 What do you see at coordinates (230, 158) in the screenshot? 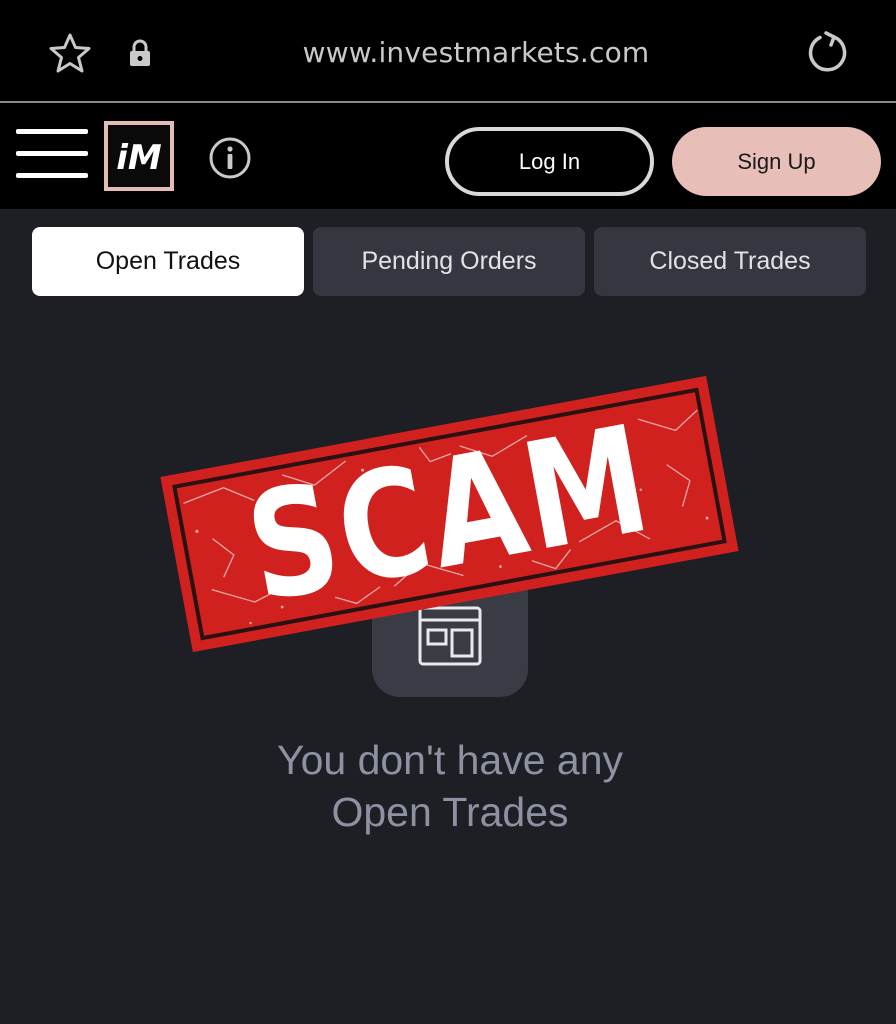
I see `info-icon` at bounding box center [230, 158].